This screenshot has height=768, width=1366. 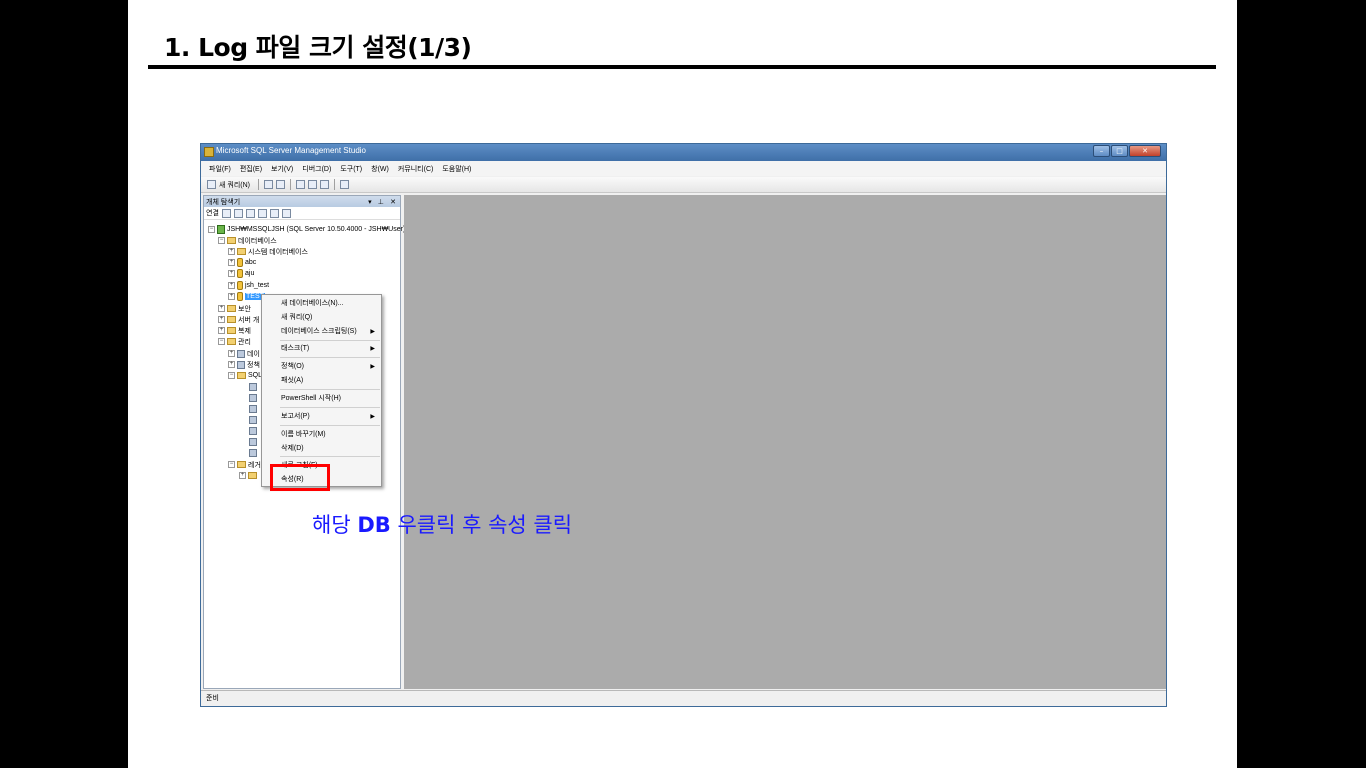 What do you see at coordinates (682, 67) in the screenshot?
I see `title-divider` at bounding box center [682, 67].